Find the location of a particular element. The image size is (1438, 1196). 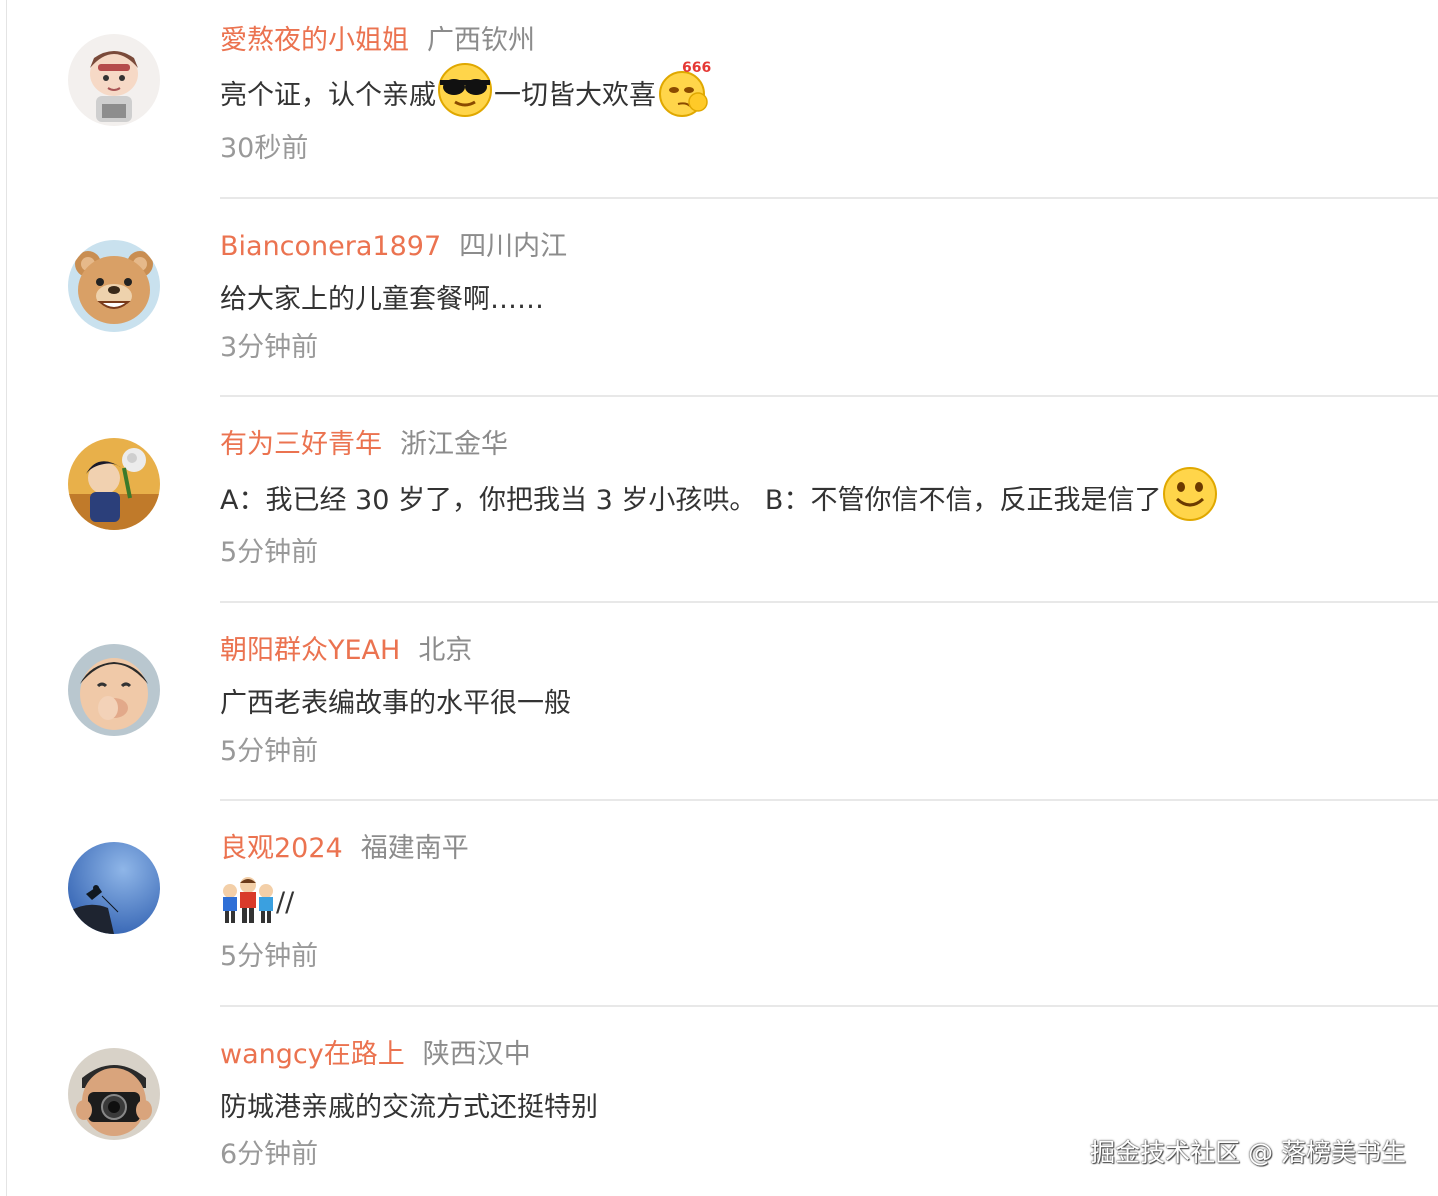

cool-sunglasses-emoji-icon is located at coordinates (465, 92).